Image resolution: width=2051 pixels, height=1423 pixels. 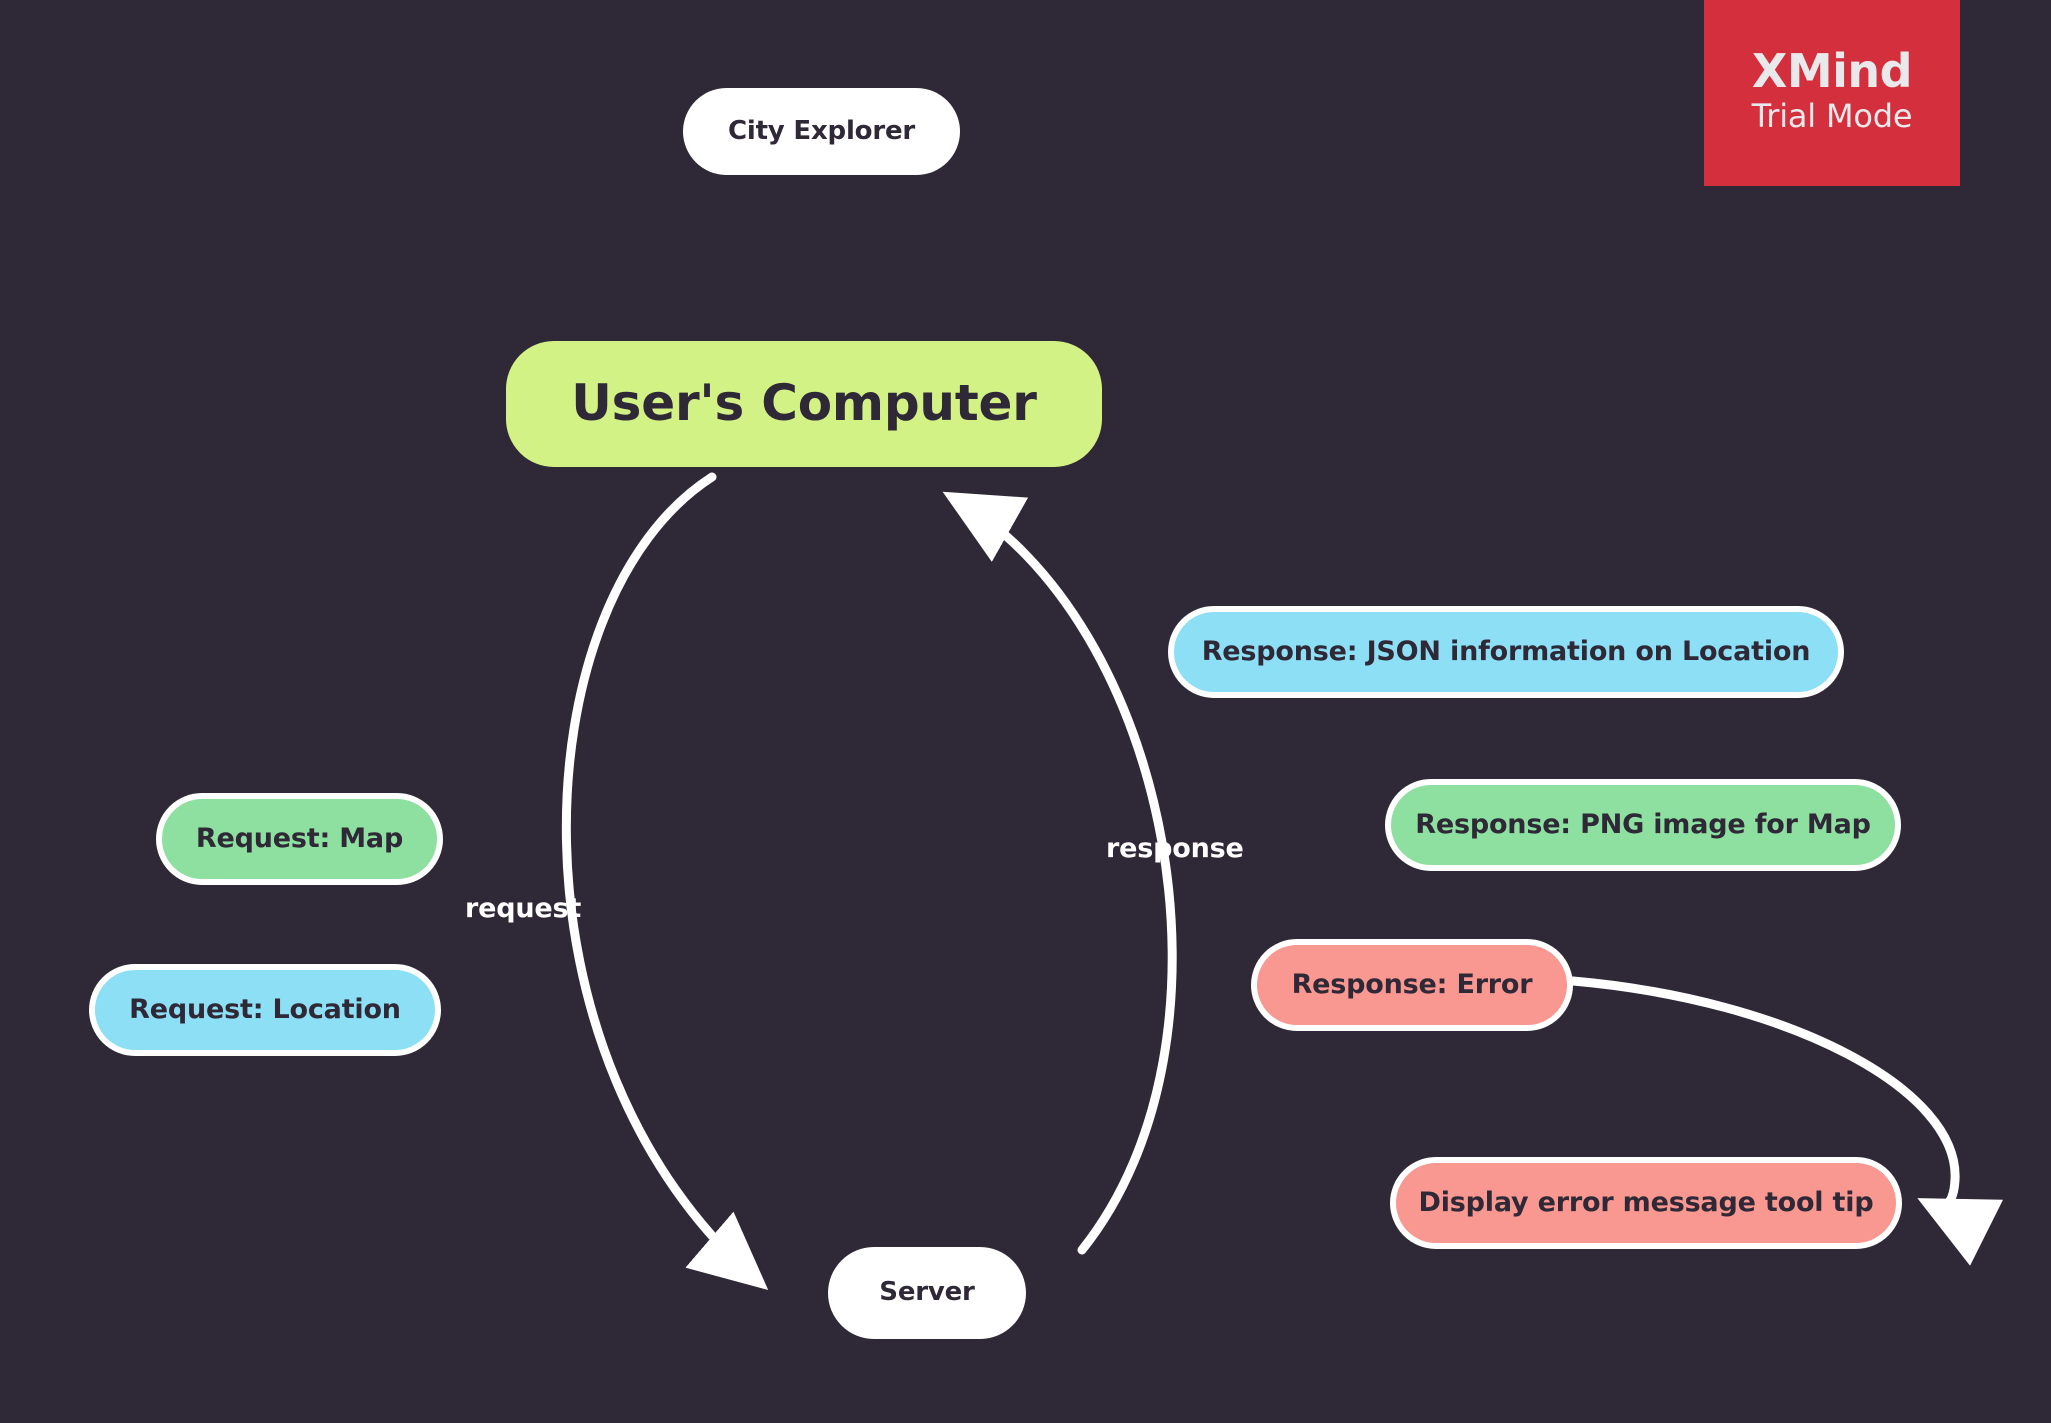 I want to click on edge-label-response: response, so click(x=1175, y=848).